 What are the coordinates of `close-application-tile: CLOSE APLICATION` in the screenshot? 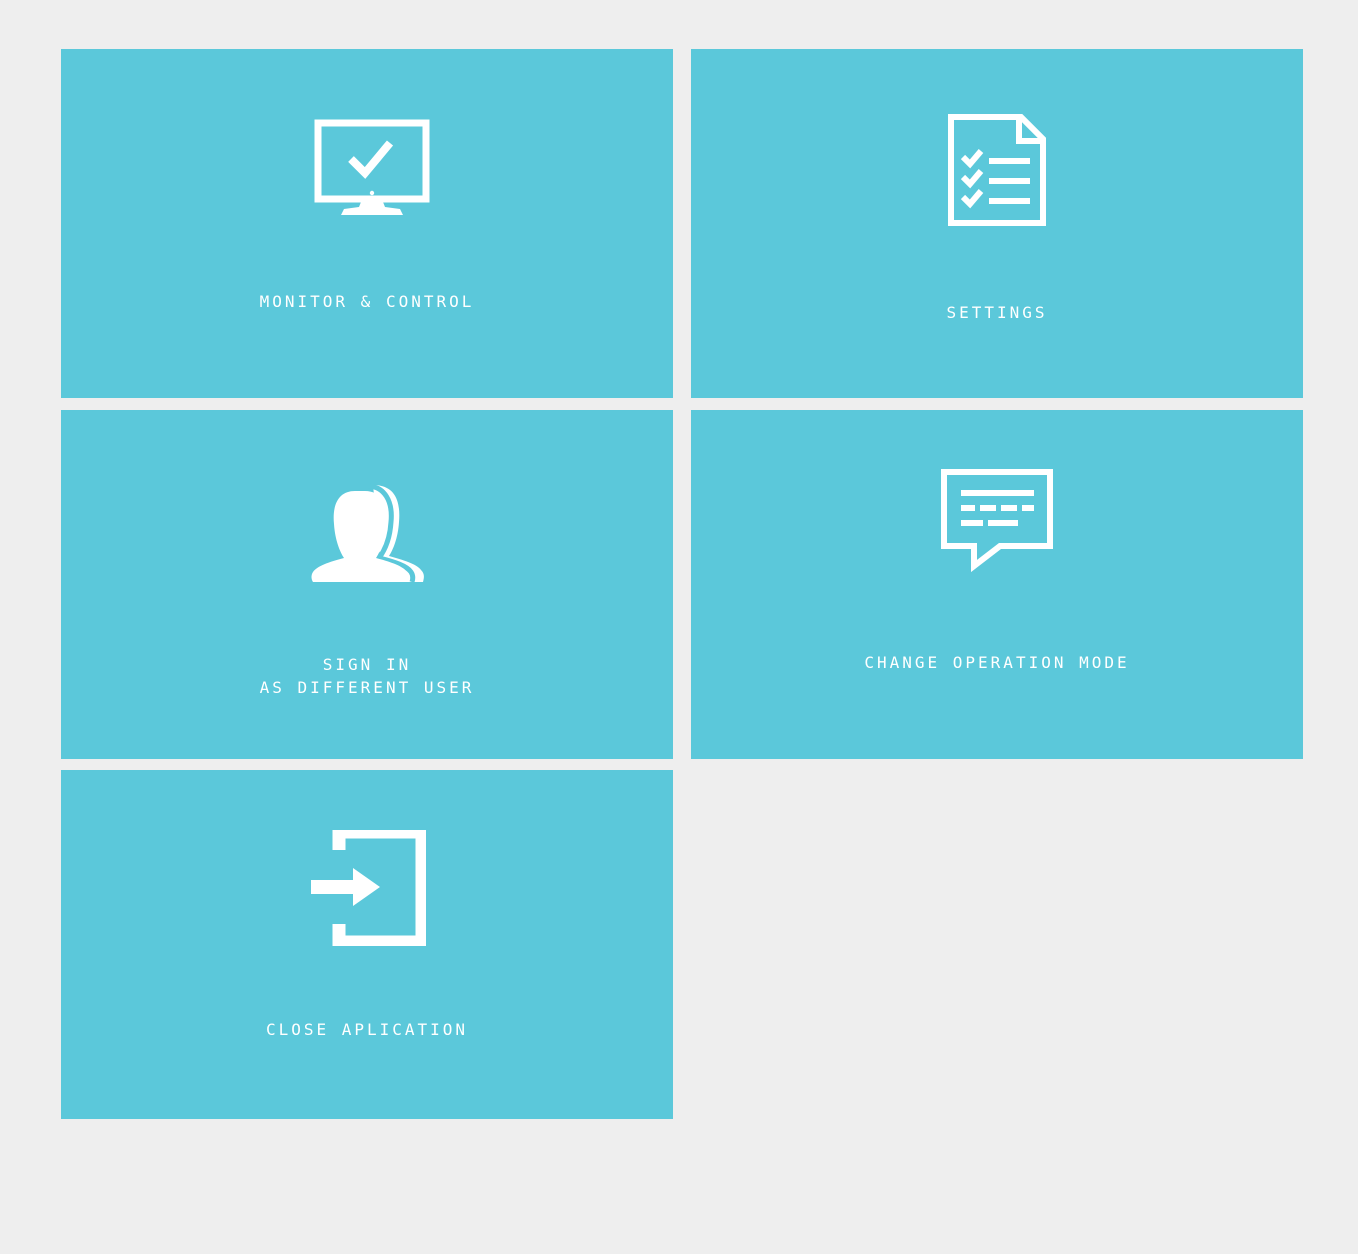 It's located at (367, 944).